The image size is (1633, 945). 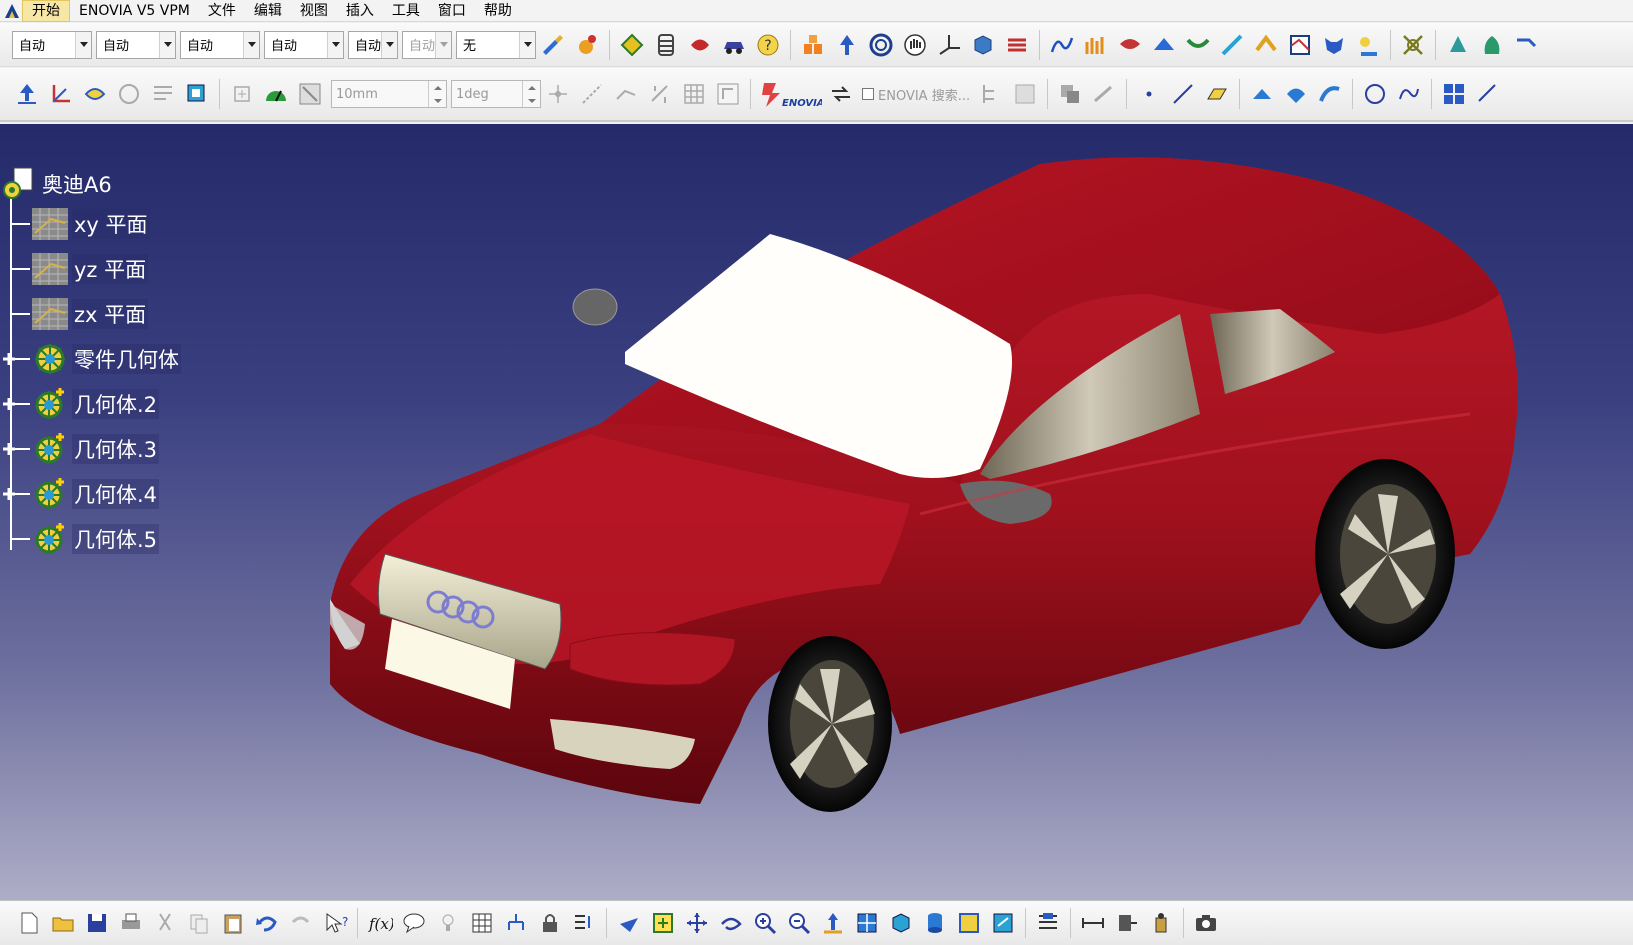 I want to click on menu-tools: 工具, so click(x=406, y=11).